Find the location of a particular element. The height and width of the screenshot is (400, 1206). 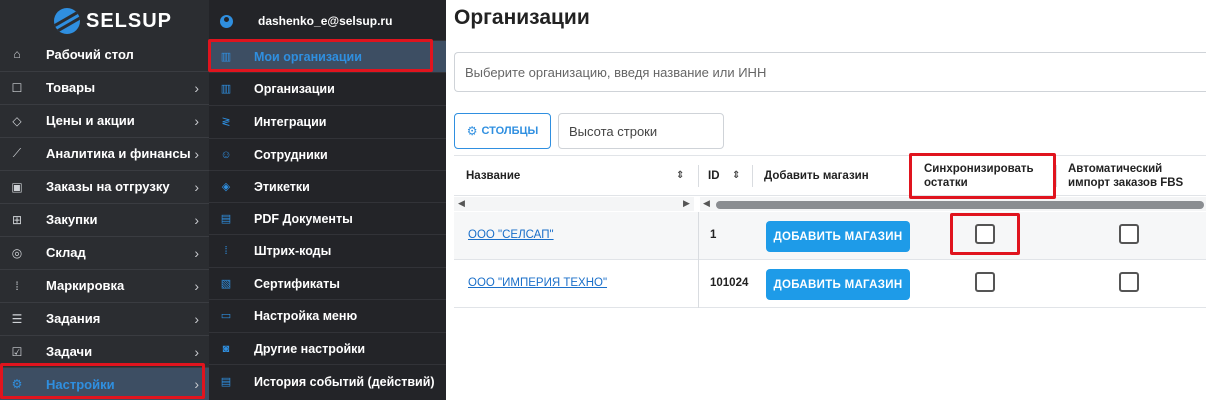

sidebar-item-warehouse: ◎ Склад › is located at coordinates (104, 252).